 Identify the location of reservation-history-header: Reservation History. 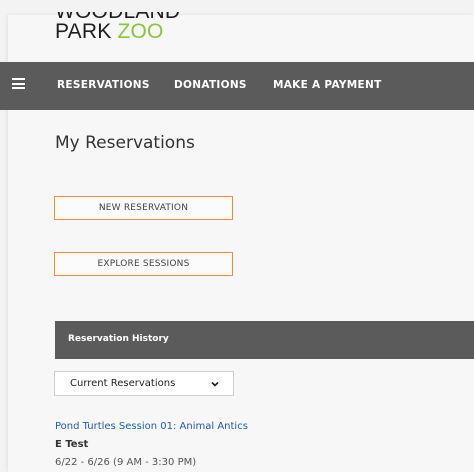
(264, 340).